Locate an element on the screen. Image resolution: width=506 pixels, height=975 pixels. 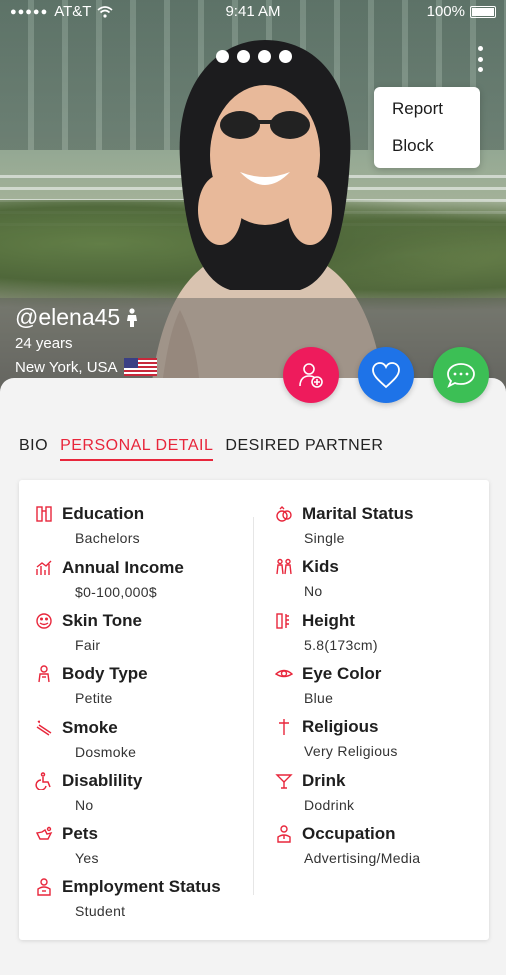
photo-pager-dots is located at coordinates (254, 56).